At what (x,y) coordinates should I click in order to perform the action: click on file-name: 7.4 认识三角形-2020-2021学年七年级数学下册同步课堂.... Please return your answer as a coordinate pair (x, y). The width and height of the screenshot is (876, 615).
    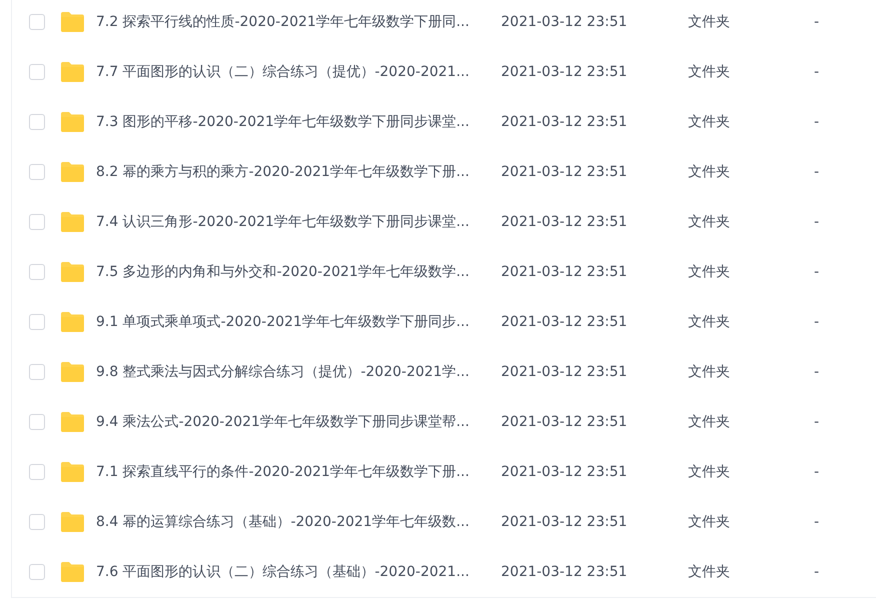
    Looking at the image, I should click on (298, 222).